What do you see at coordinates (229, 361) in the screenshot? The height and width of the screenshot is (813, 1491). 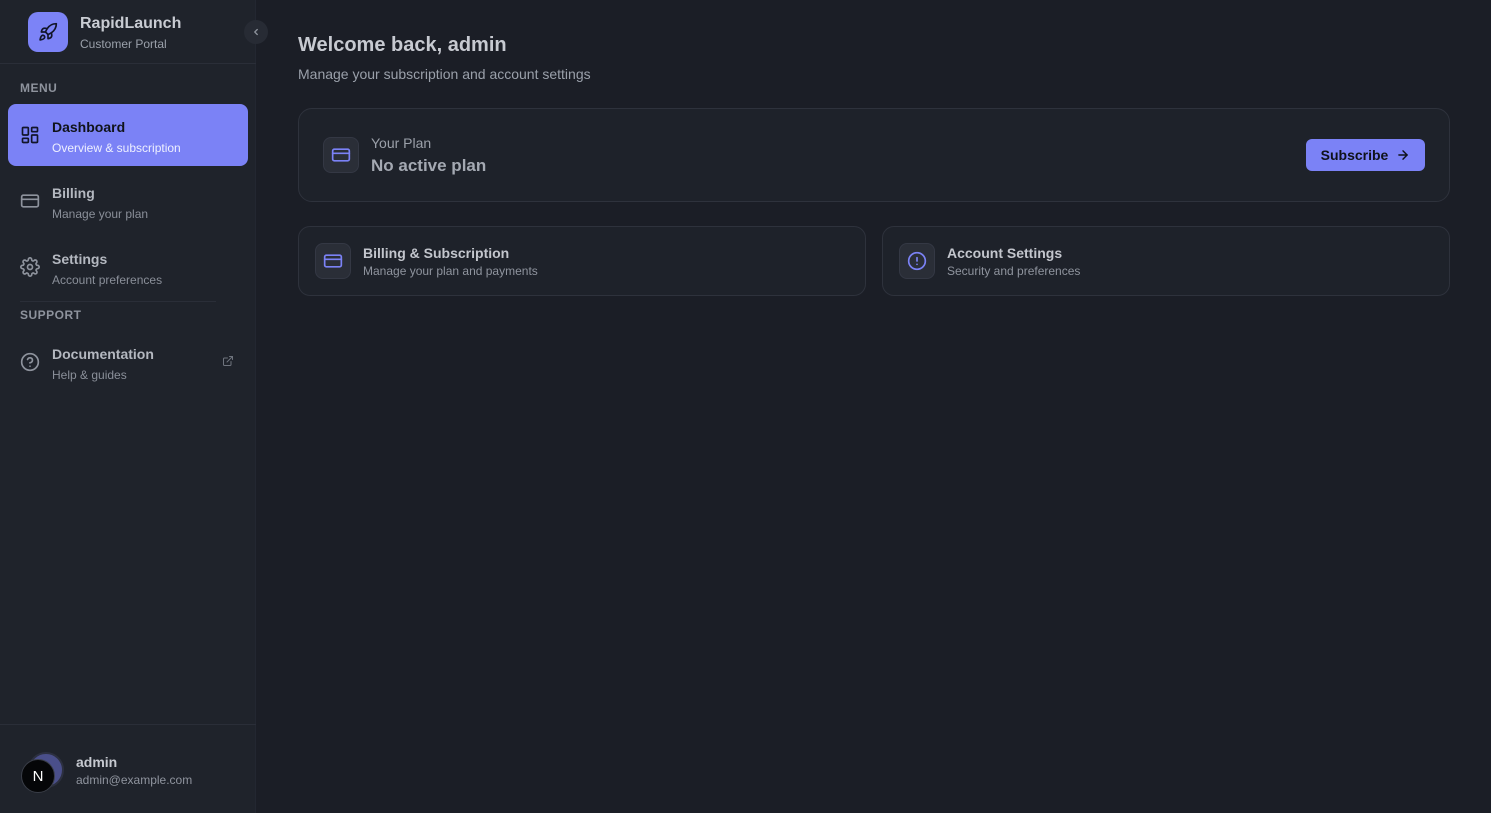 I see `external-link-icon` at bounding box center [229, 361].